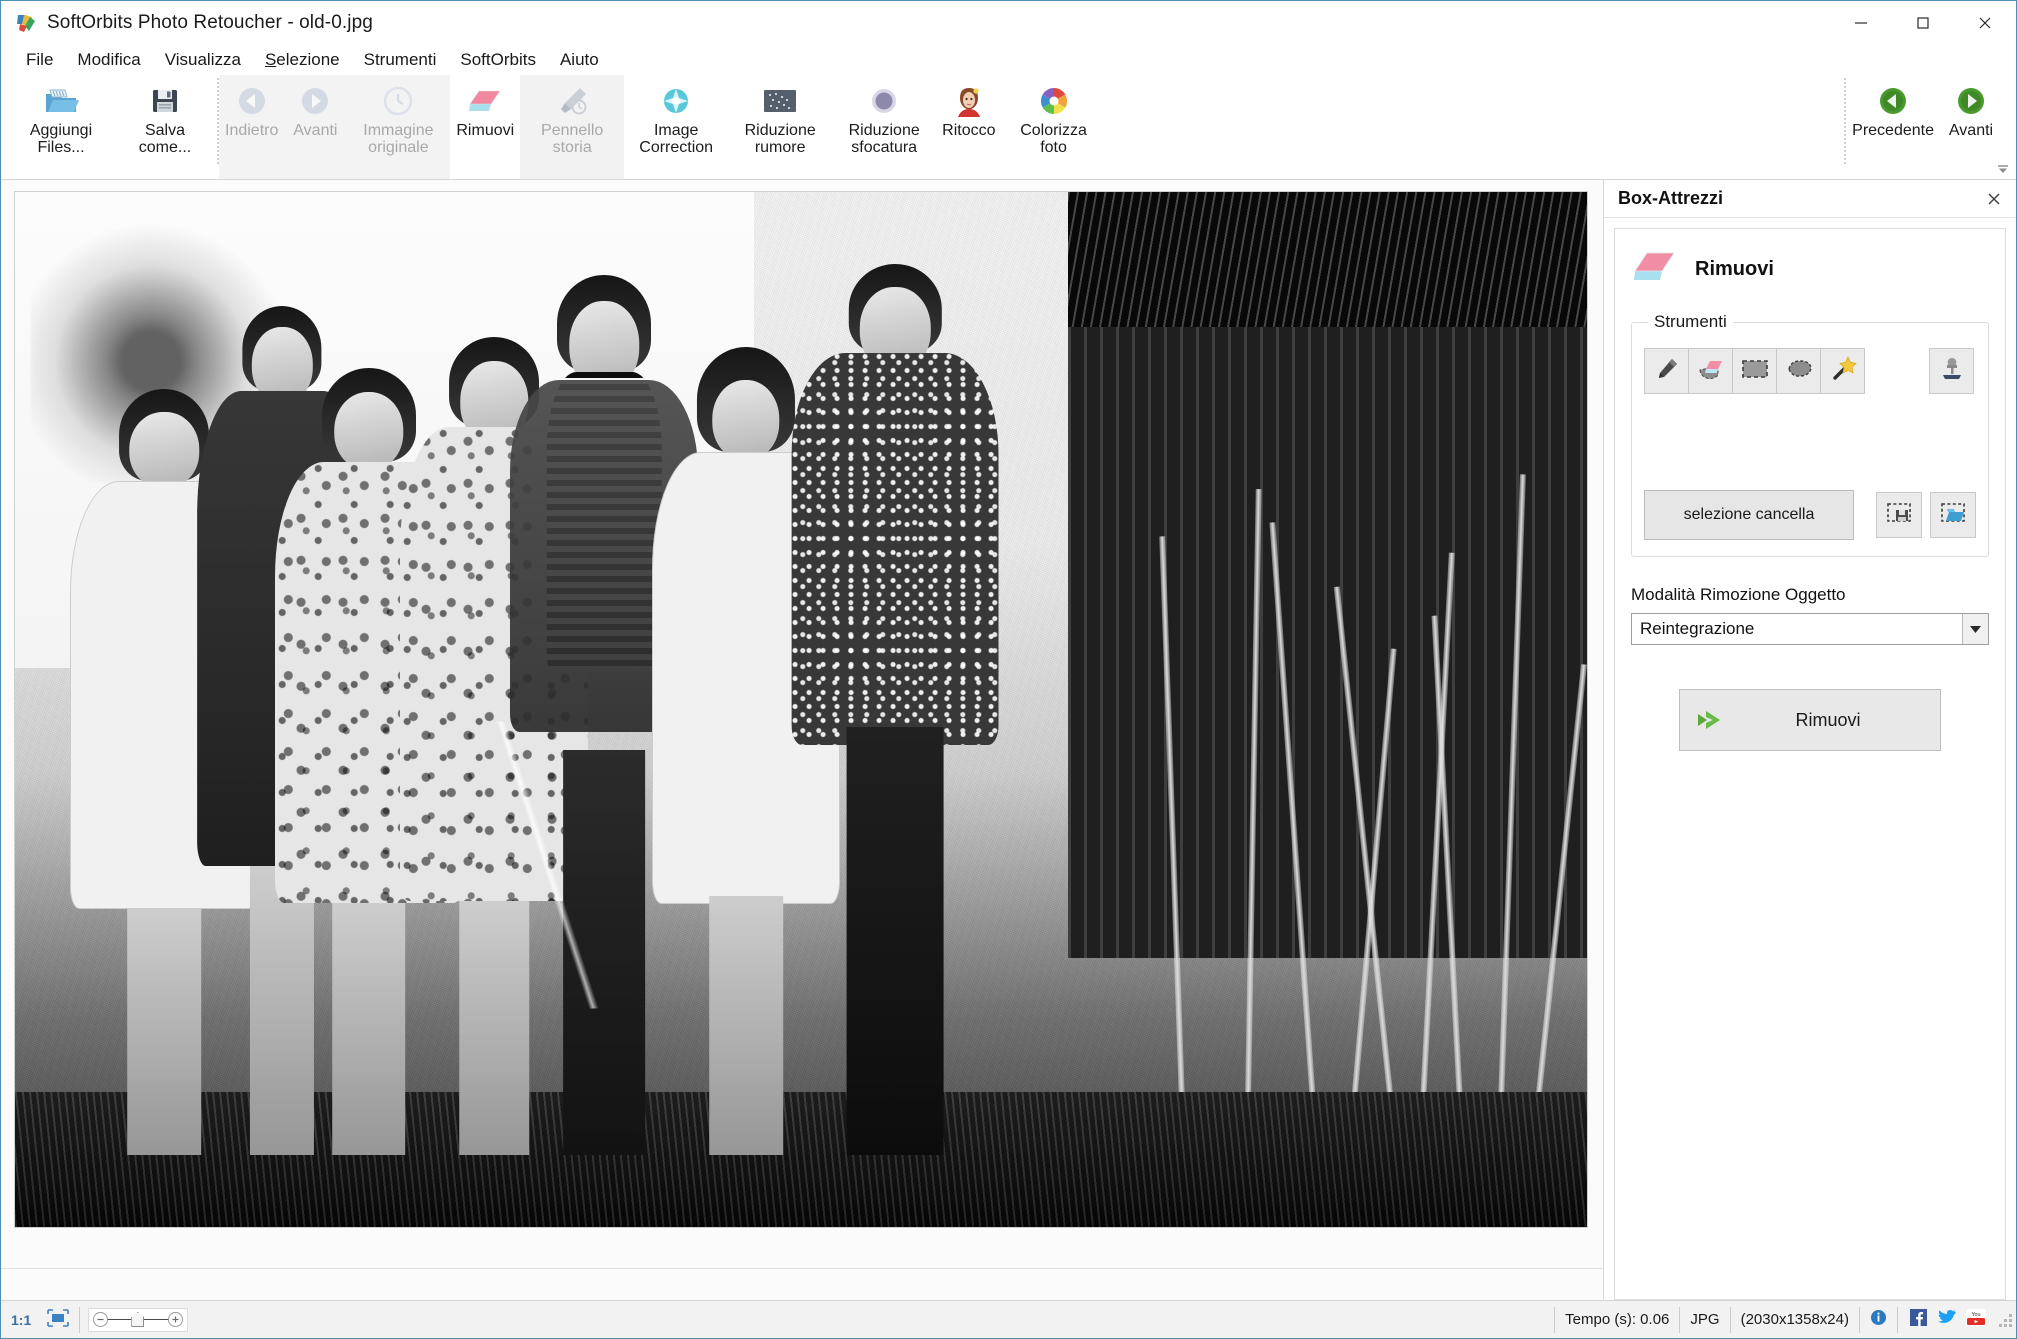 This screenshot has width=2017, height=1339. What do you see at coordinates (1893, 127) in the screenshot?
I see `ribbon-button-previous: Precedente` at bounding box center [1893, 127].